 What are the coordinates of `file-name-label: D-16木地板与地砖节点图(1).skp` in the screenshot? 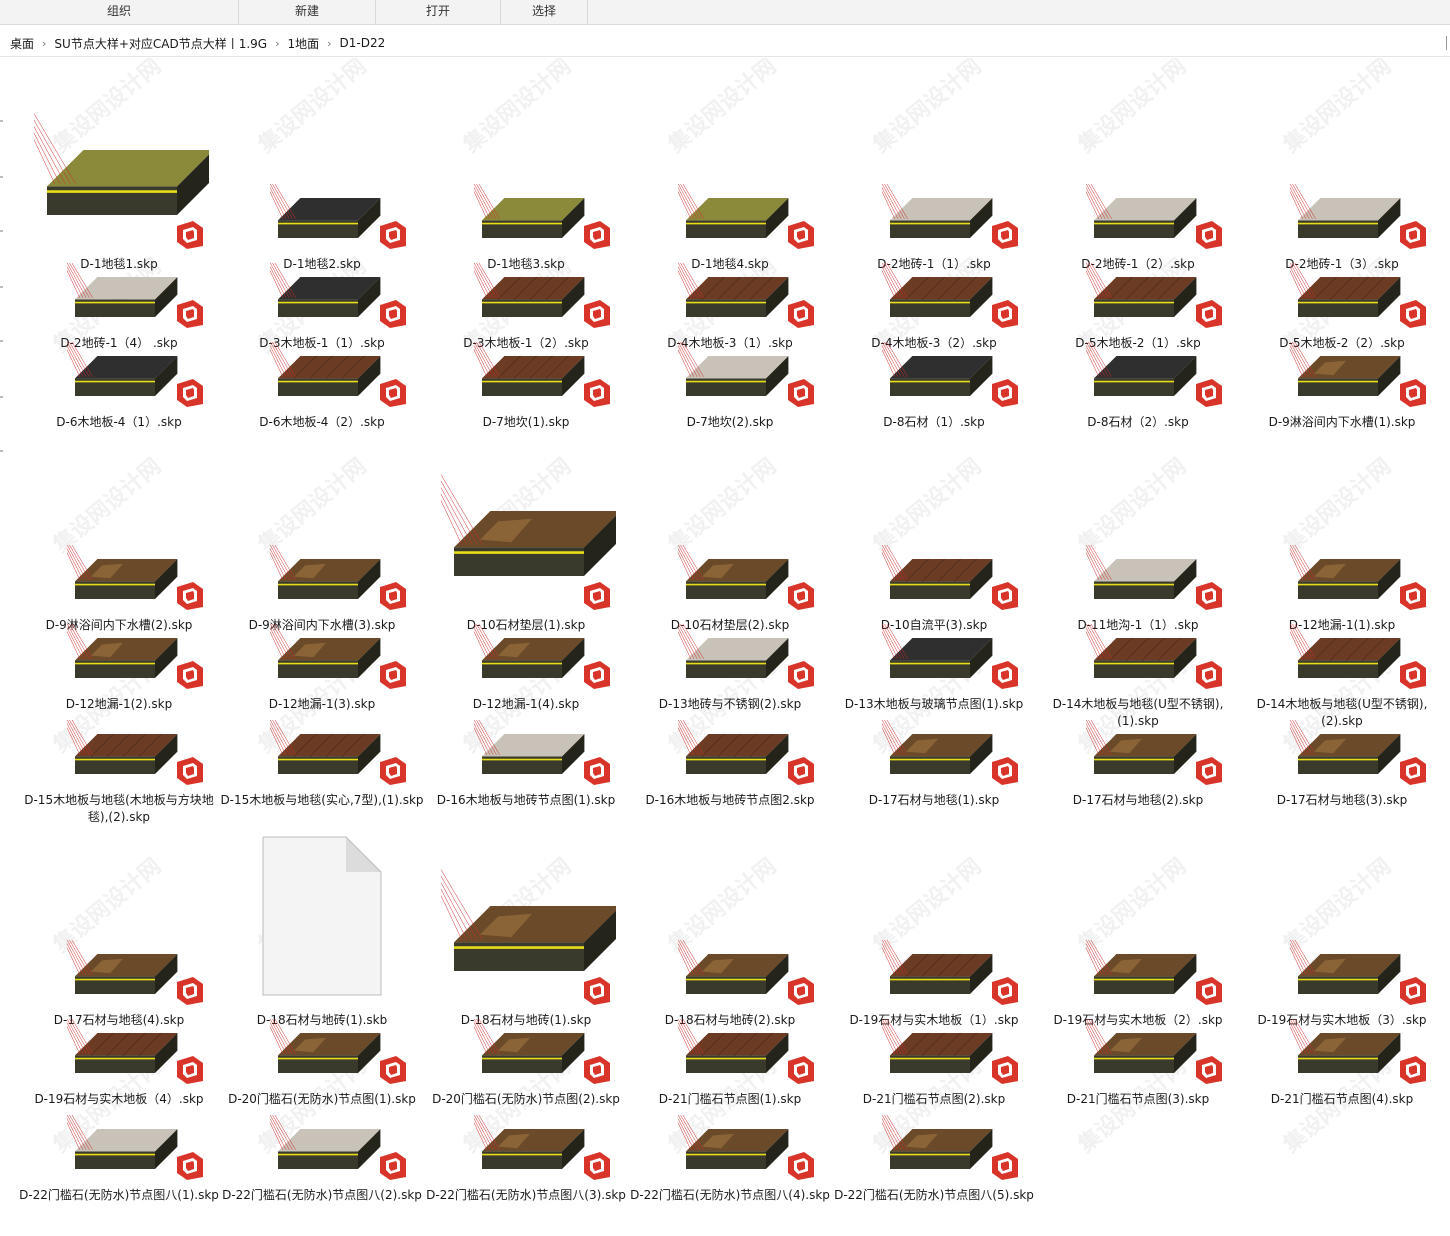 It's located at (526, 800).